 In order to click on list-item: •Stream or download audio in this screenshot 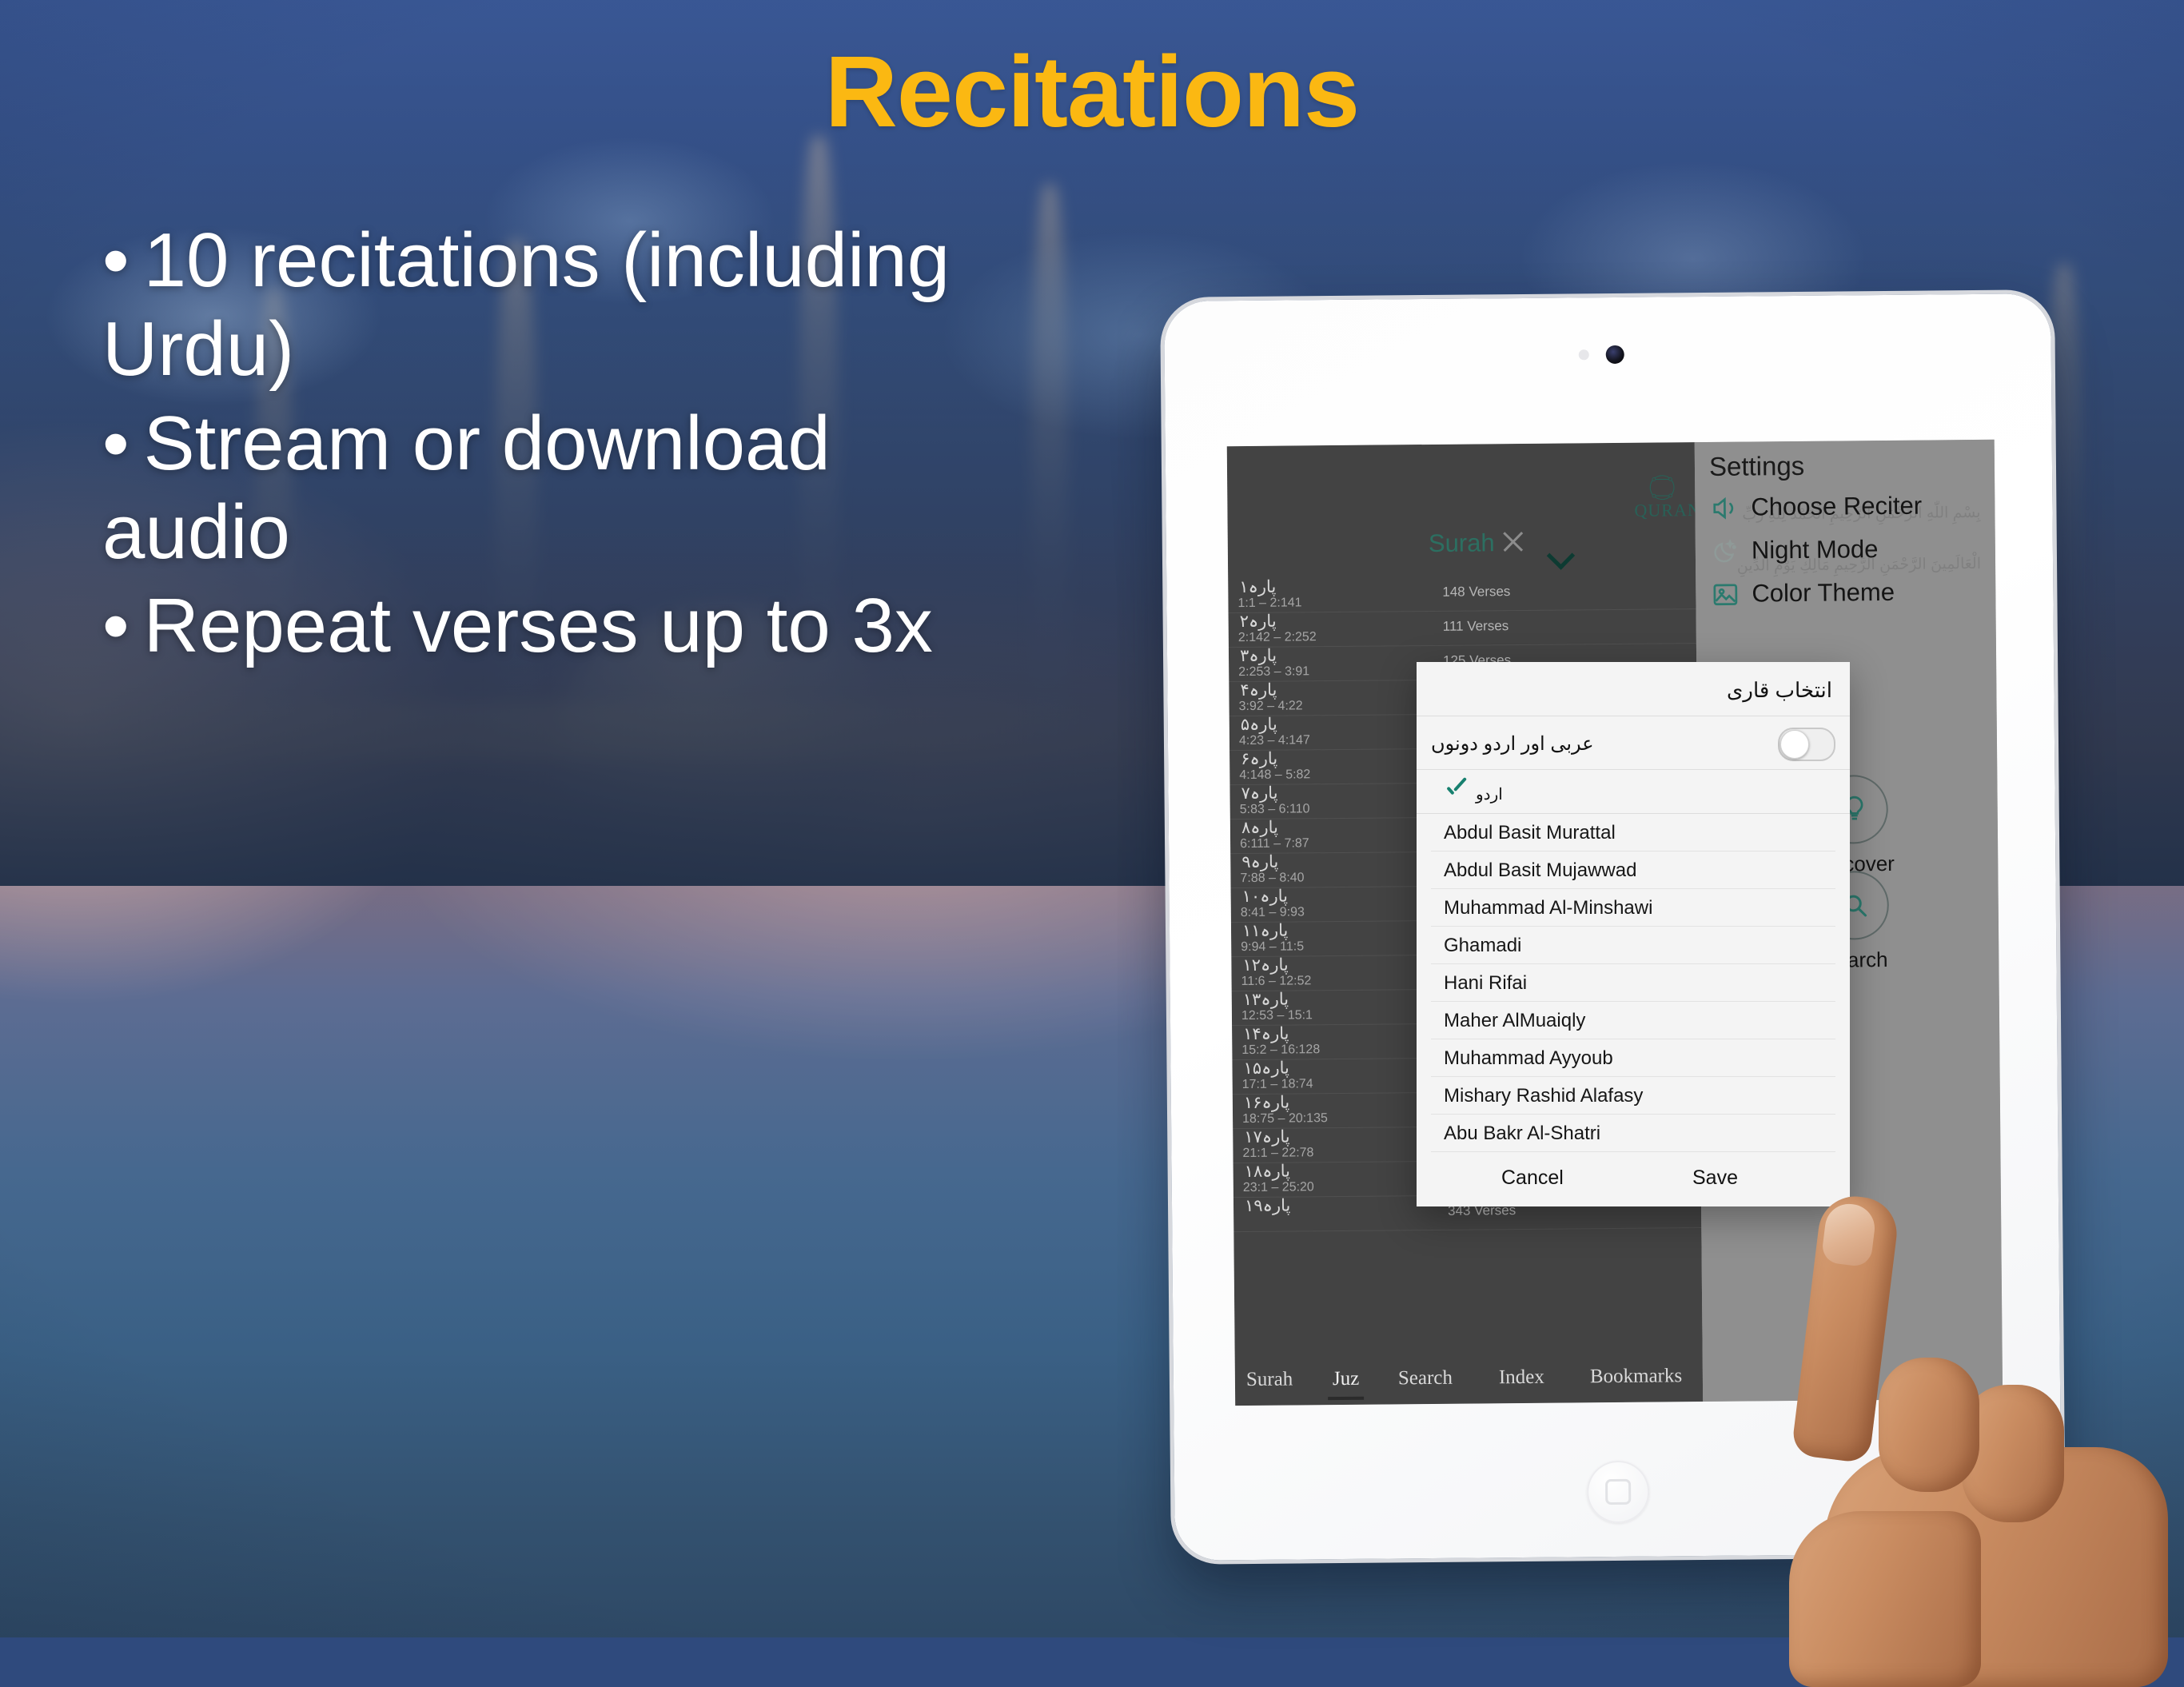, I will do `click(546, 488)`.